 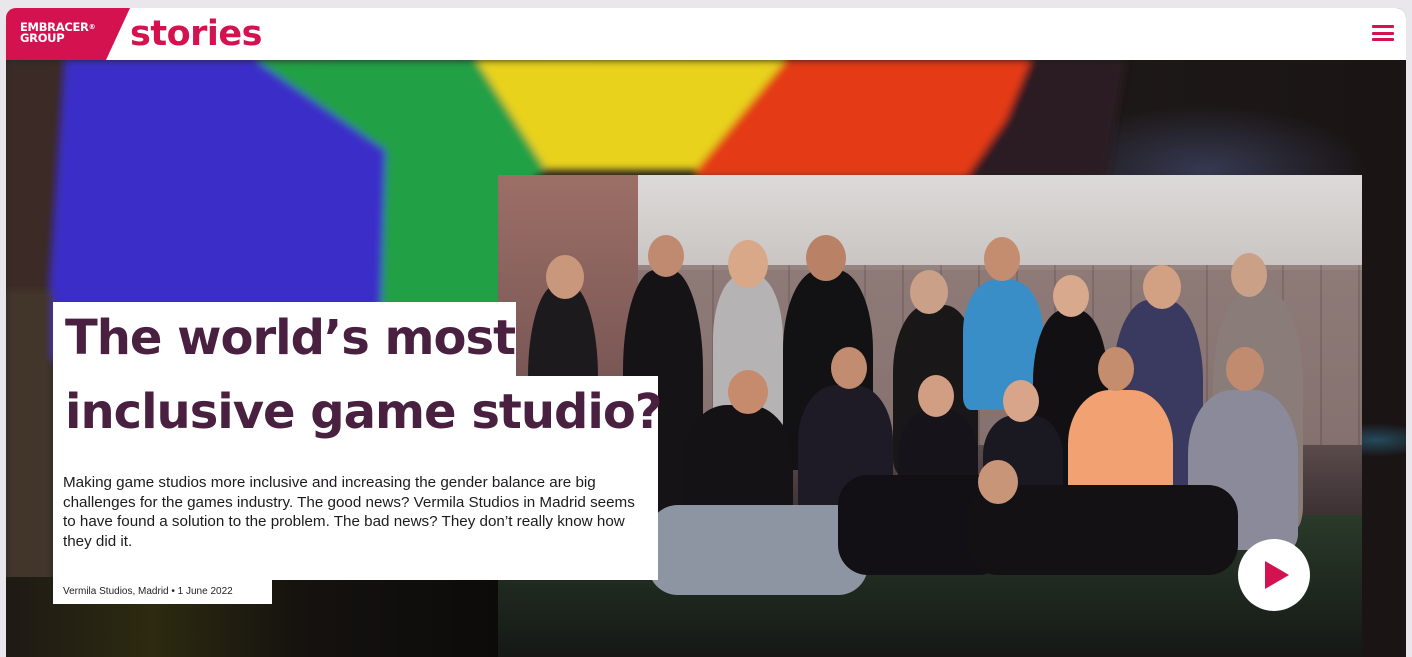 I want to click on video-play-button, so click(x=1274, y=575).